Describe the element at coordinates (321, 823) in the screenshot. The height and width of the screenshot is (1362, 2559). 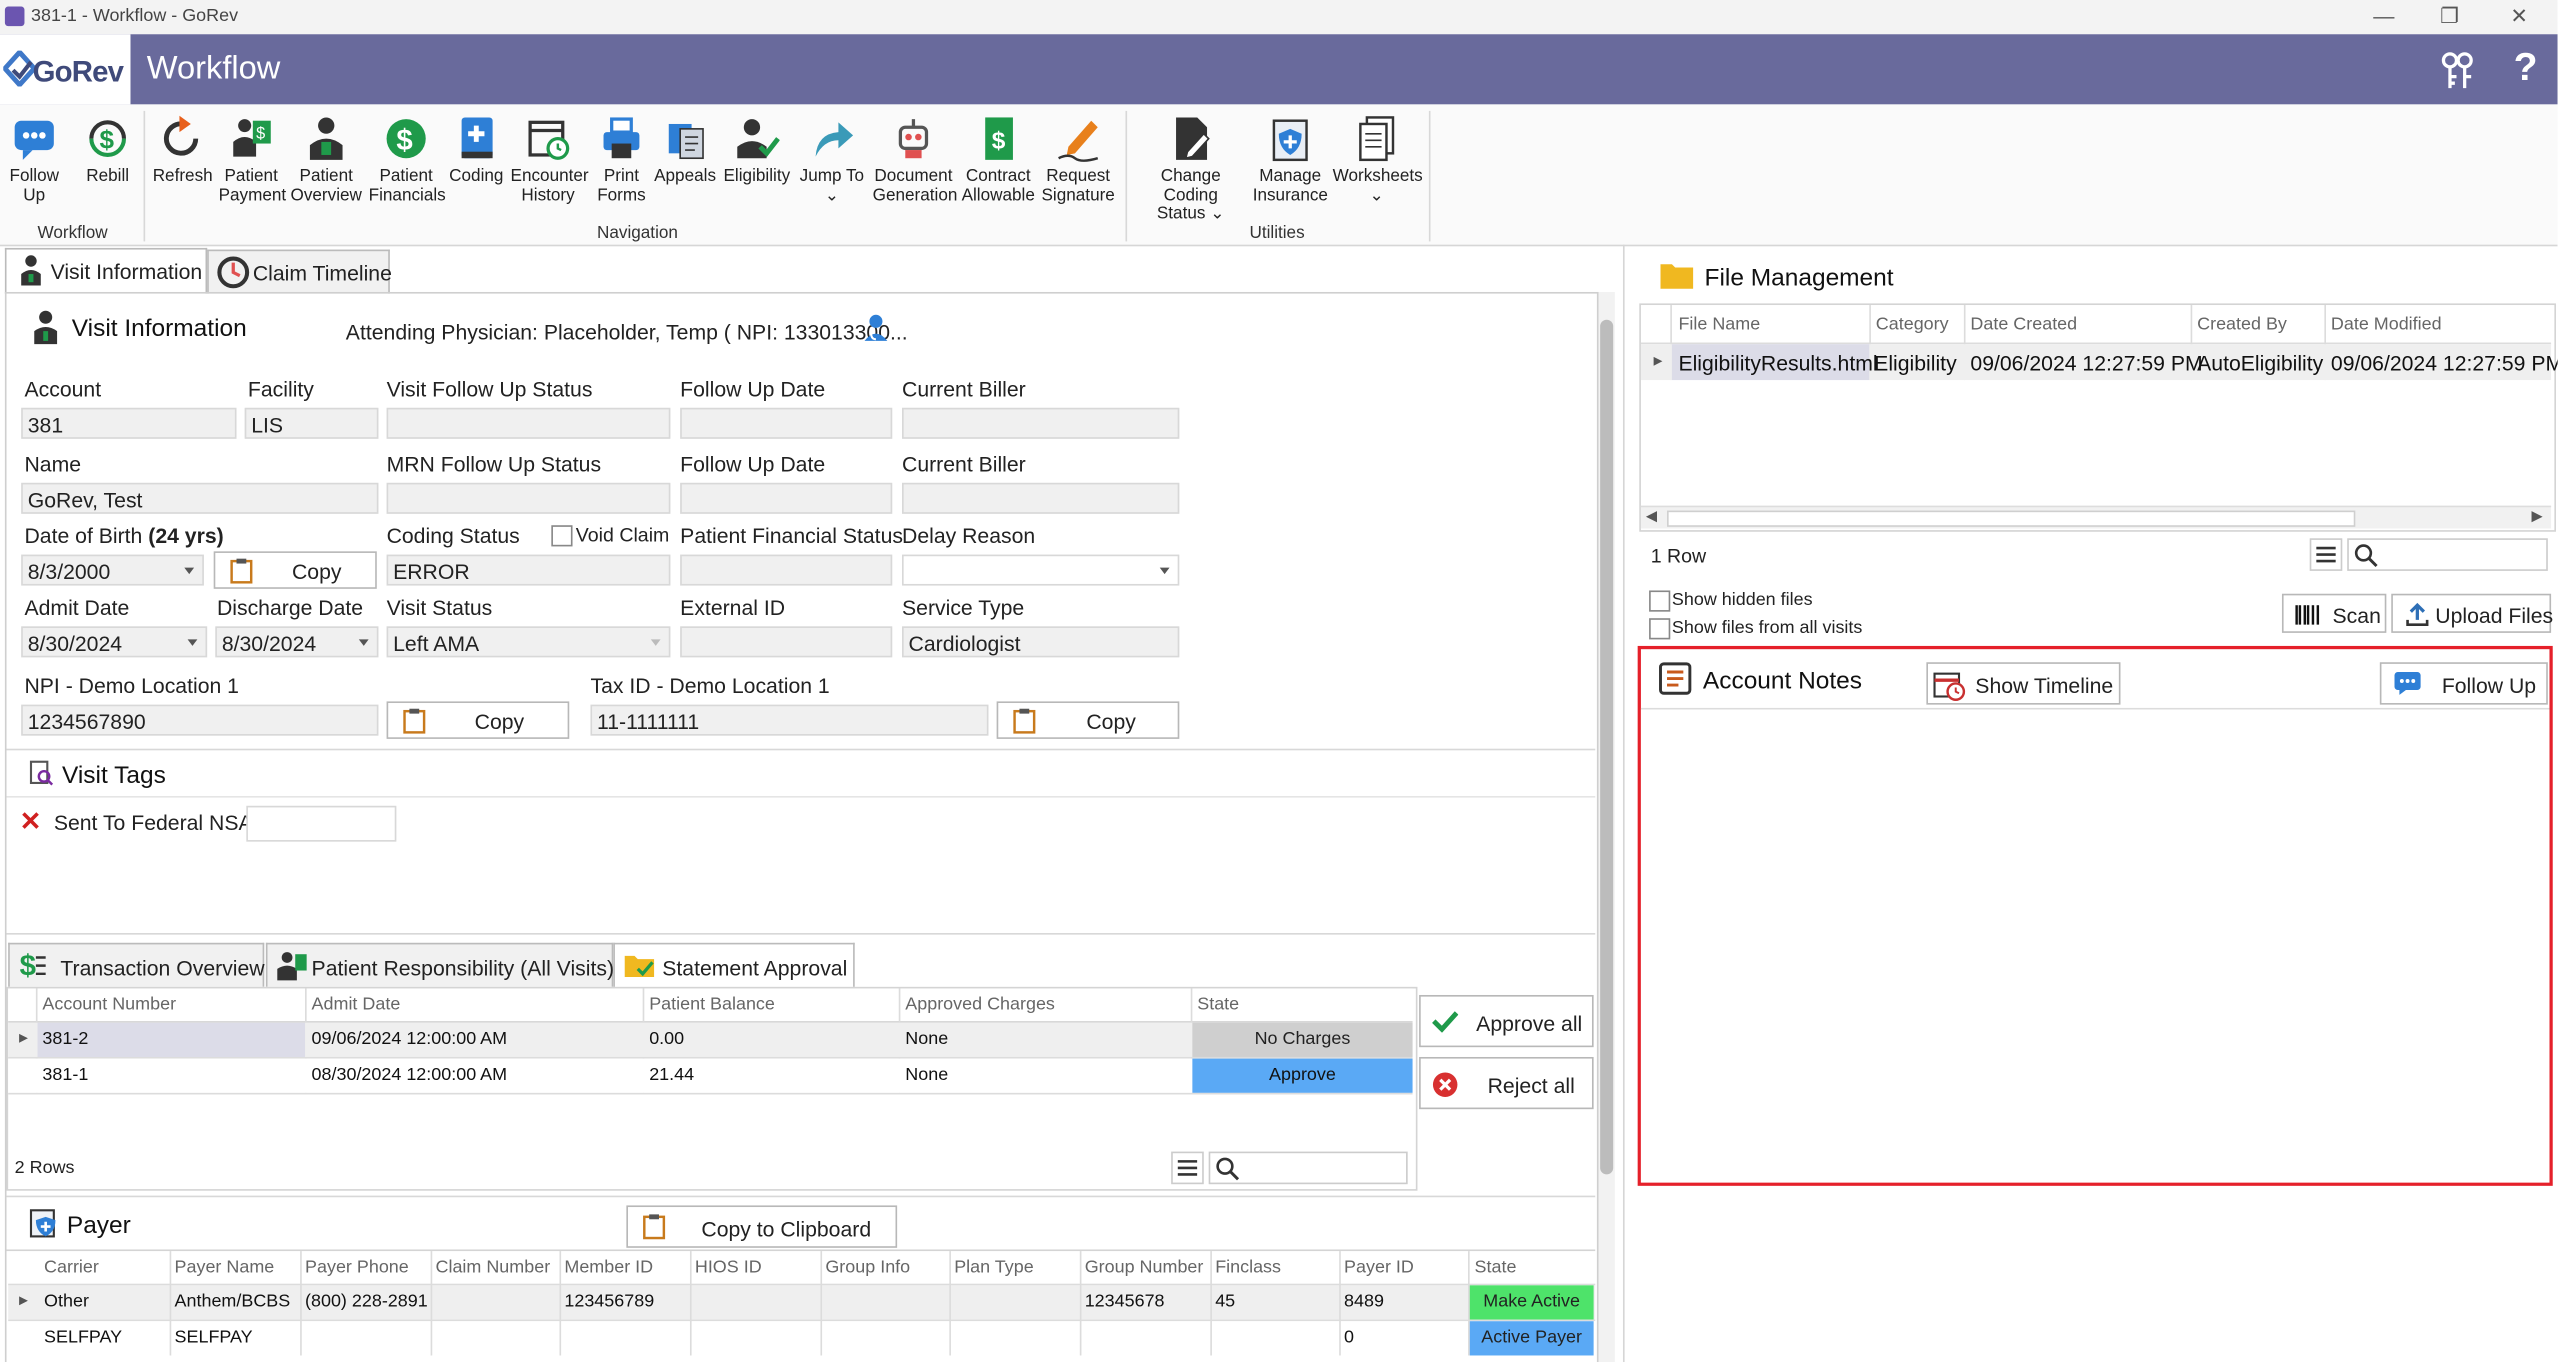
I see `tag-value-input` at that location.